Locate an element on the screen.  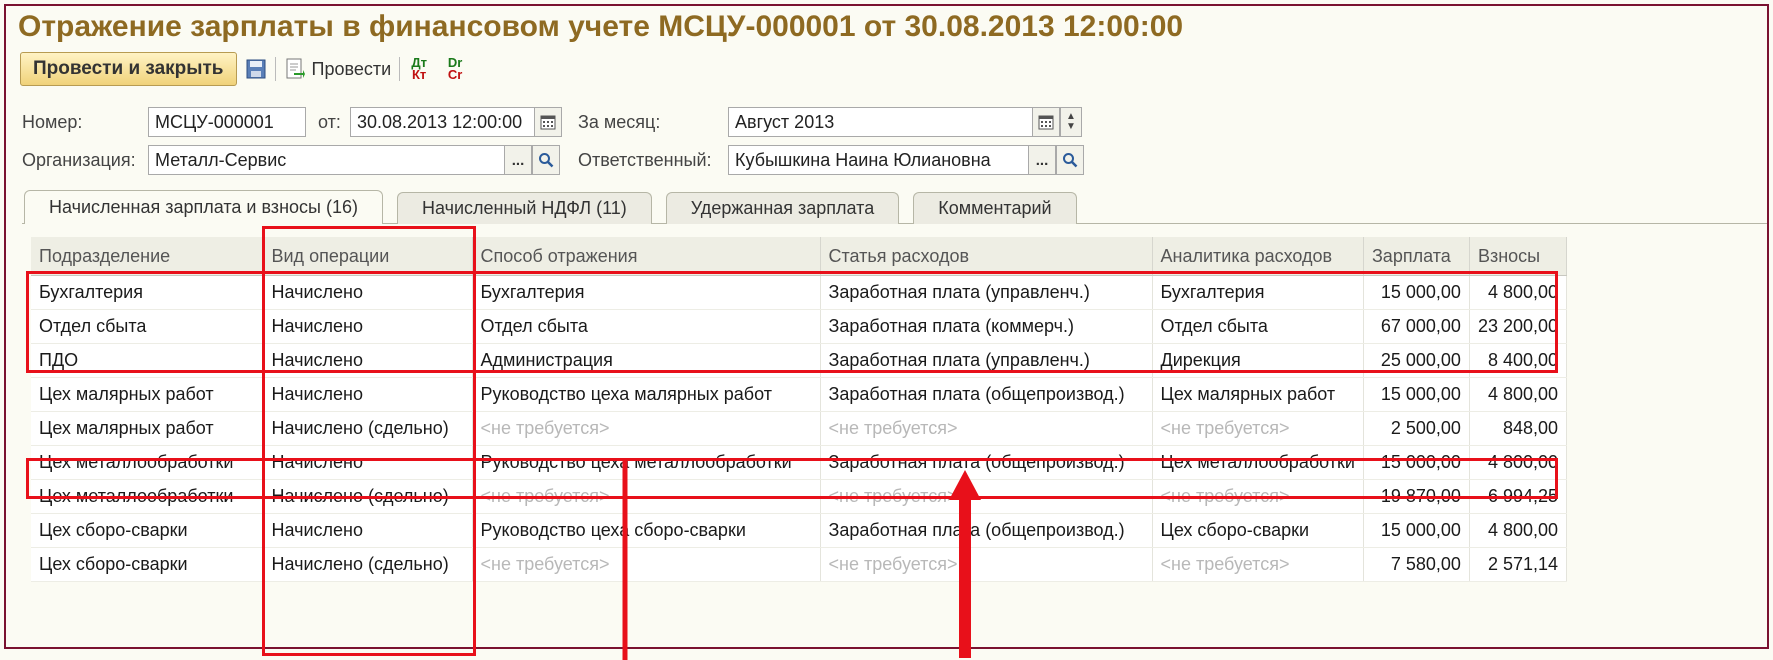
cell-salary: 7 580,00 is located at coordinates (1416, 564).